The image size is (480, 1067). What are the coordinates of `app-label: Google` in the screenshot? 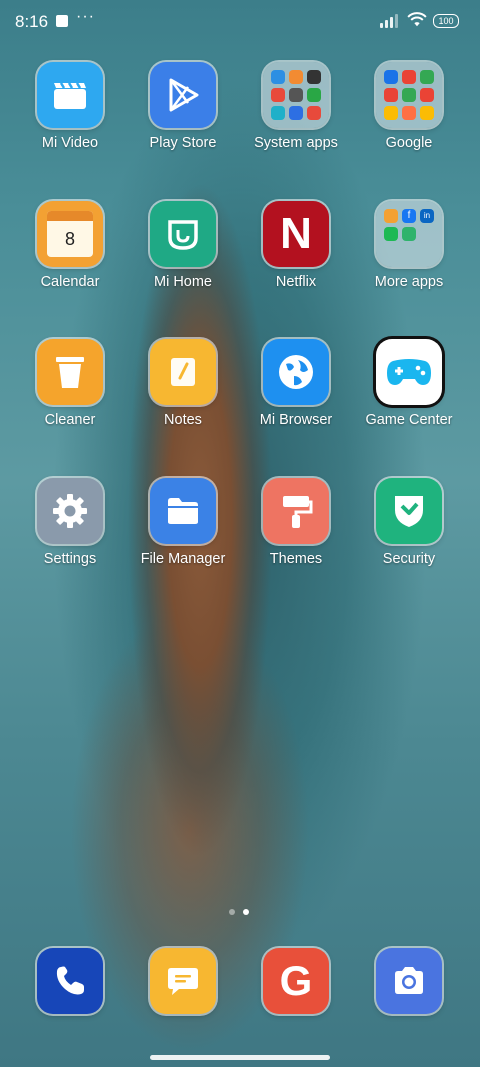 It's located at (409, 143).